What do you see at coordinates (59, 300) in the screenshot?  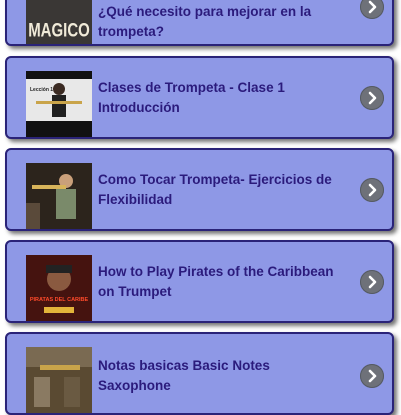 I see `pirates-thumb-text: PIRATAS DEL CARIBE` at bounding box center [59, 300].